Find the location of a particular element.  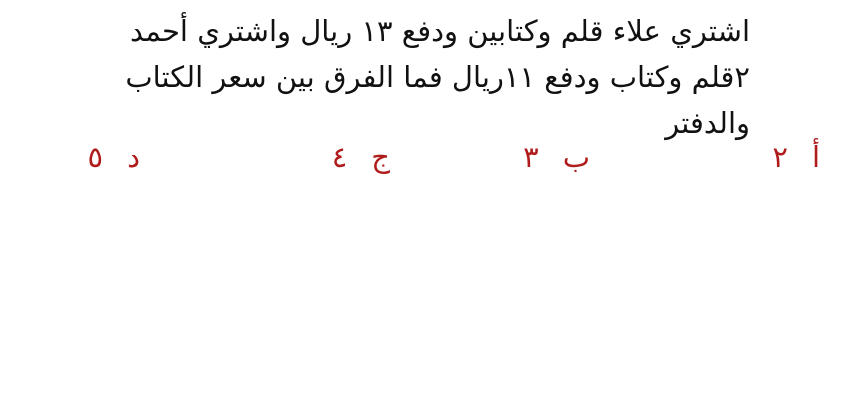

option-b: ب ٣ is located at coordinates (556, 157).